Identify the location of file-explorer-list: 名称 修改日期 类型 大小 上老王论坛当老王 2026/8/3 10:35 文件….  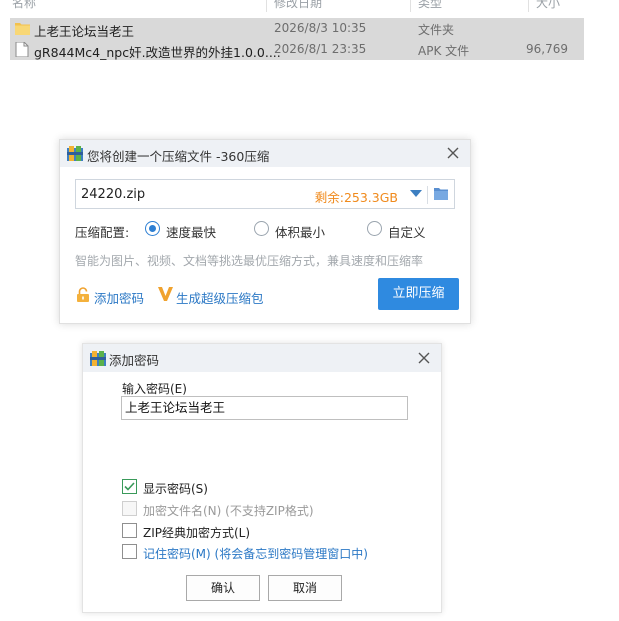
(297, 31).